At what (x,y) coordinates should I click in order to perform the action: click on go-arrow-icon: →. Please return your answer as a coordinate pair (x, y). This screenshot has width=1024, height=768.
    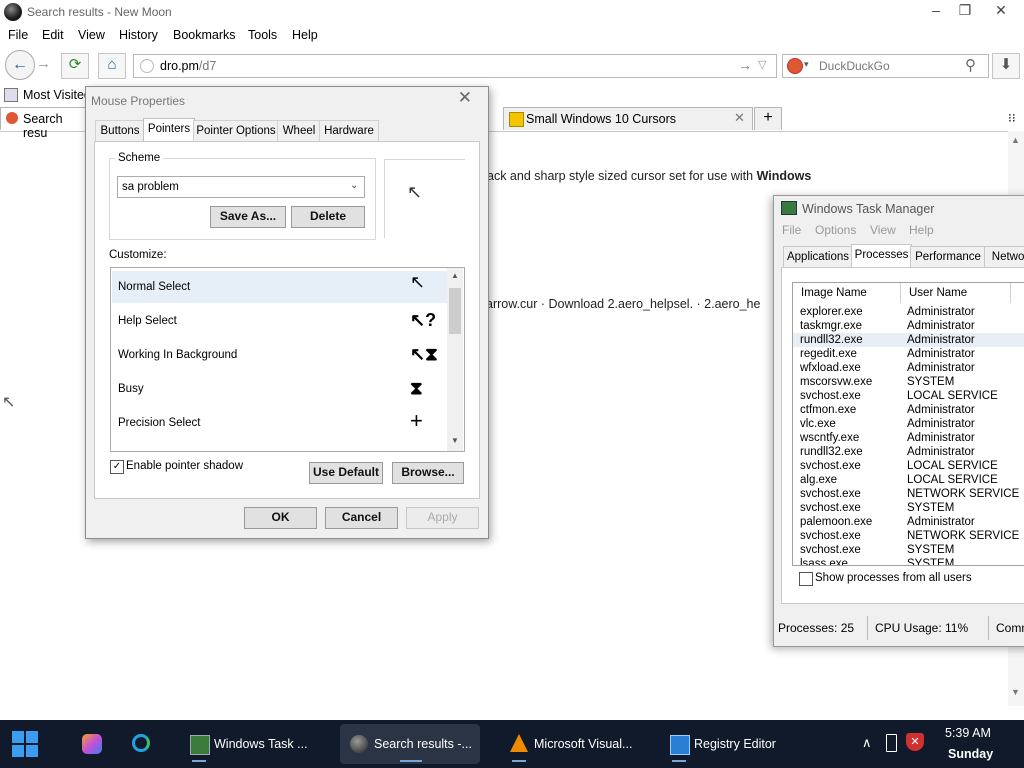
    Looking at the image, I should click on (745, 65).